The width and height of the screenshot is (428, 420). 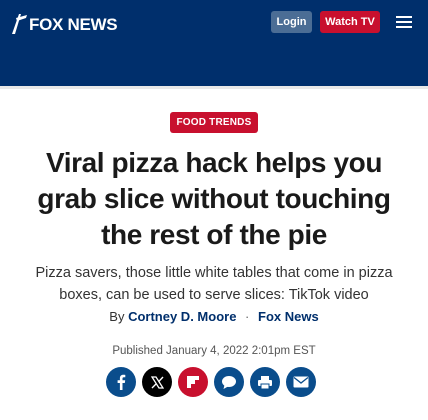 I want to click on comments-icon, so click(x=229, y=382).